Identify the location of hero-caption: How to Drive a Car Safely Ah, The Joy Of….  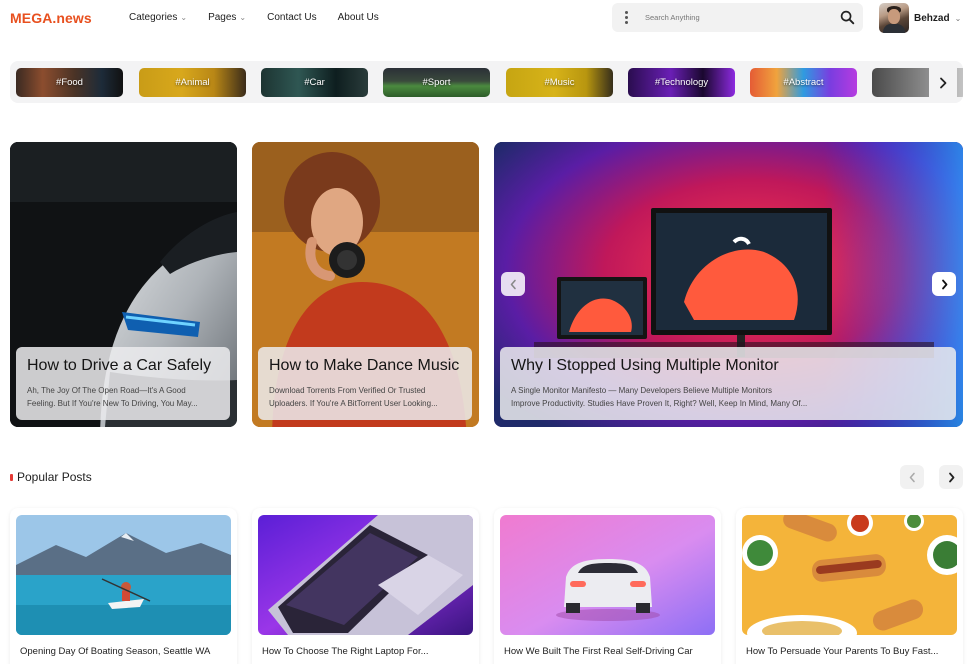
(123, 383).